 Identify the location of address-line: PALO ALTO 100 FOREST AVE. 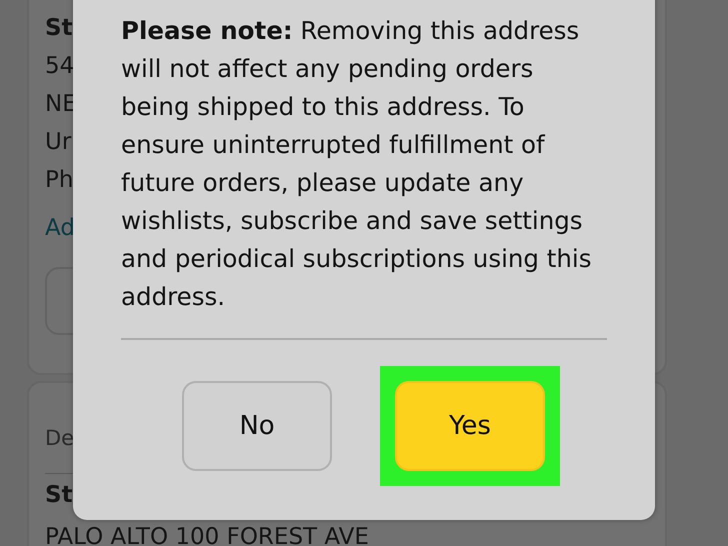
(207, 534).